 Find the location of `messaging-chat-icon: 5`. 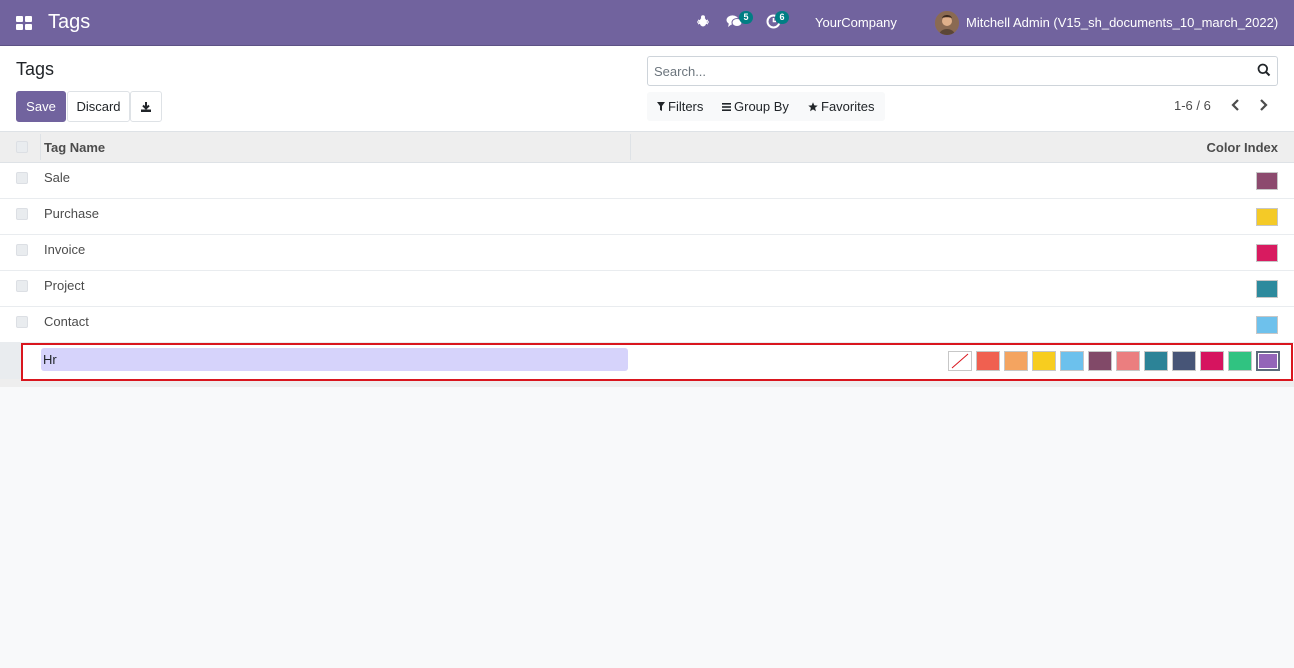

messaging-chat-icon: 5 is located at coordinates (739, 21).